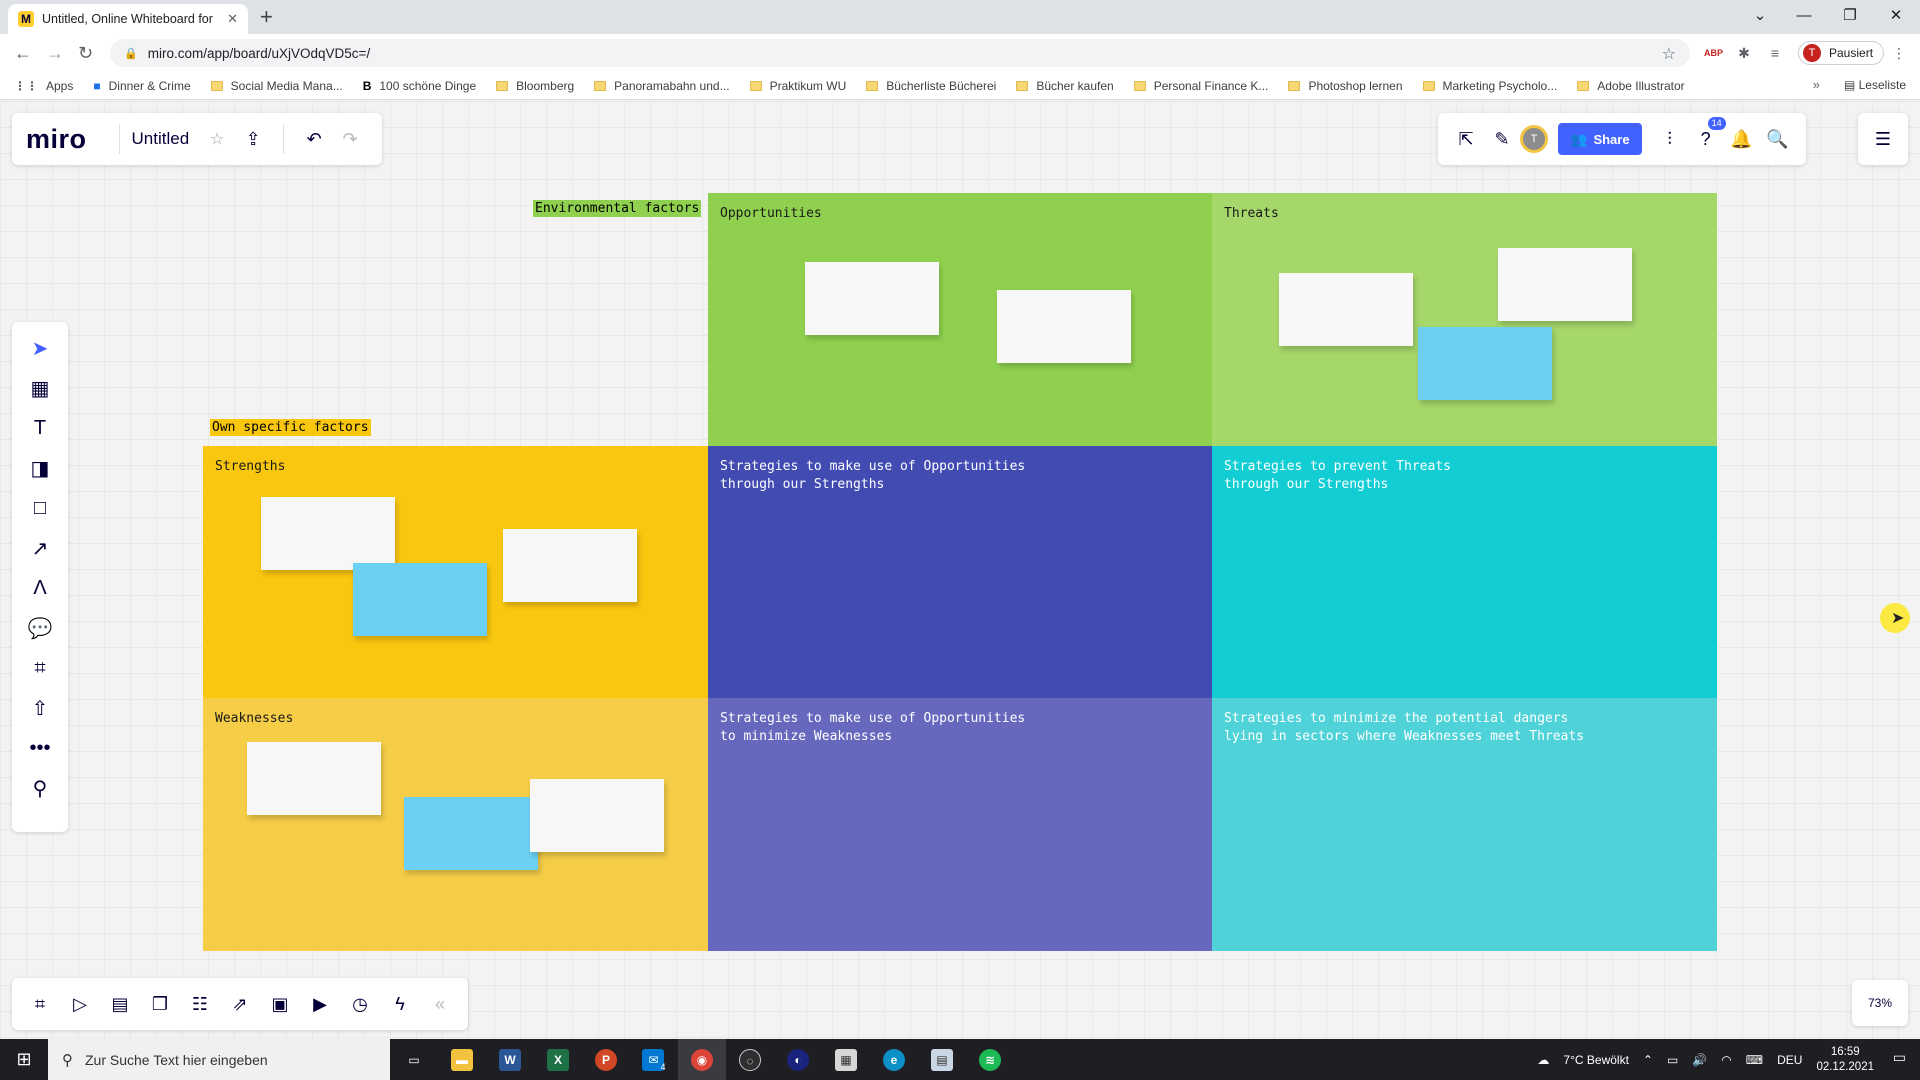 The width and height of the screenshot is (1920, 1080). Describe the element at coordinates (217, 139) in the screenshot. I see `star-icon: ☆` at that location.